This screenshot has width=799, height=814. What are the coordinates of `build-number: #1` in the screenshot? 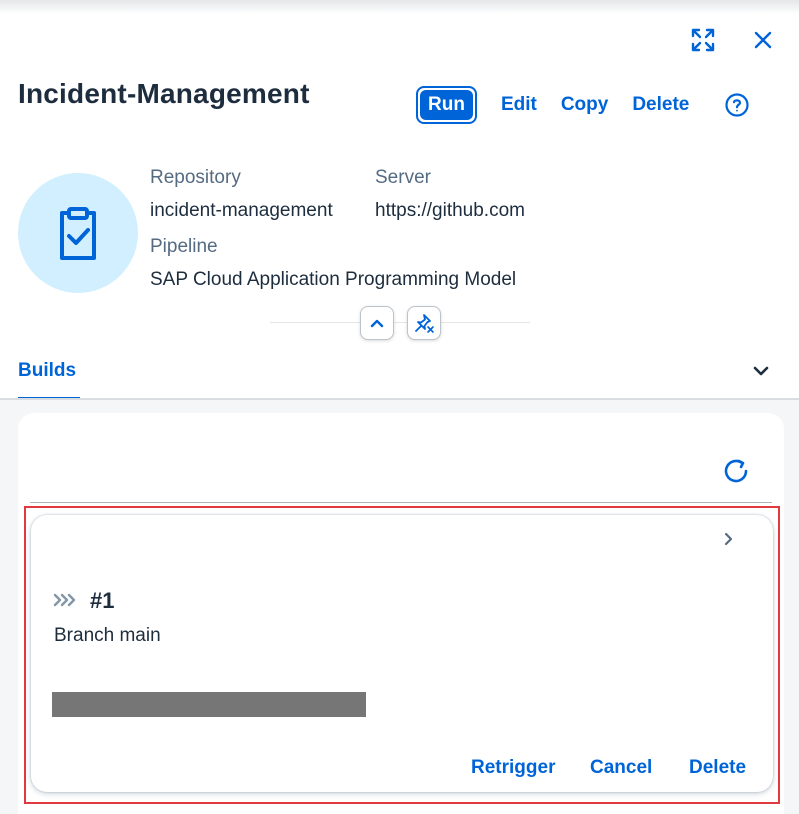 It's located at (102, 600).